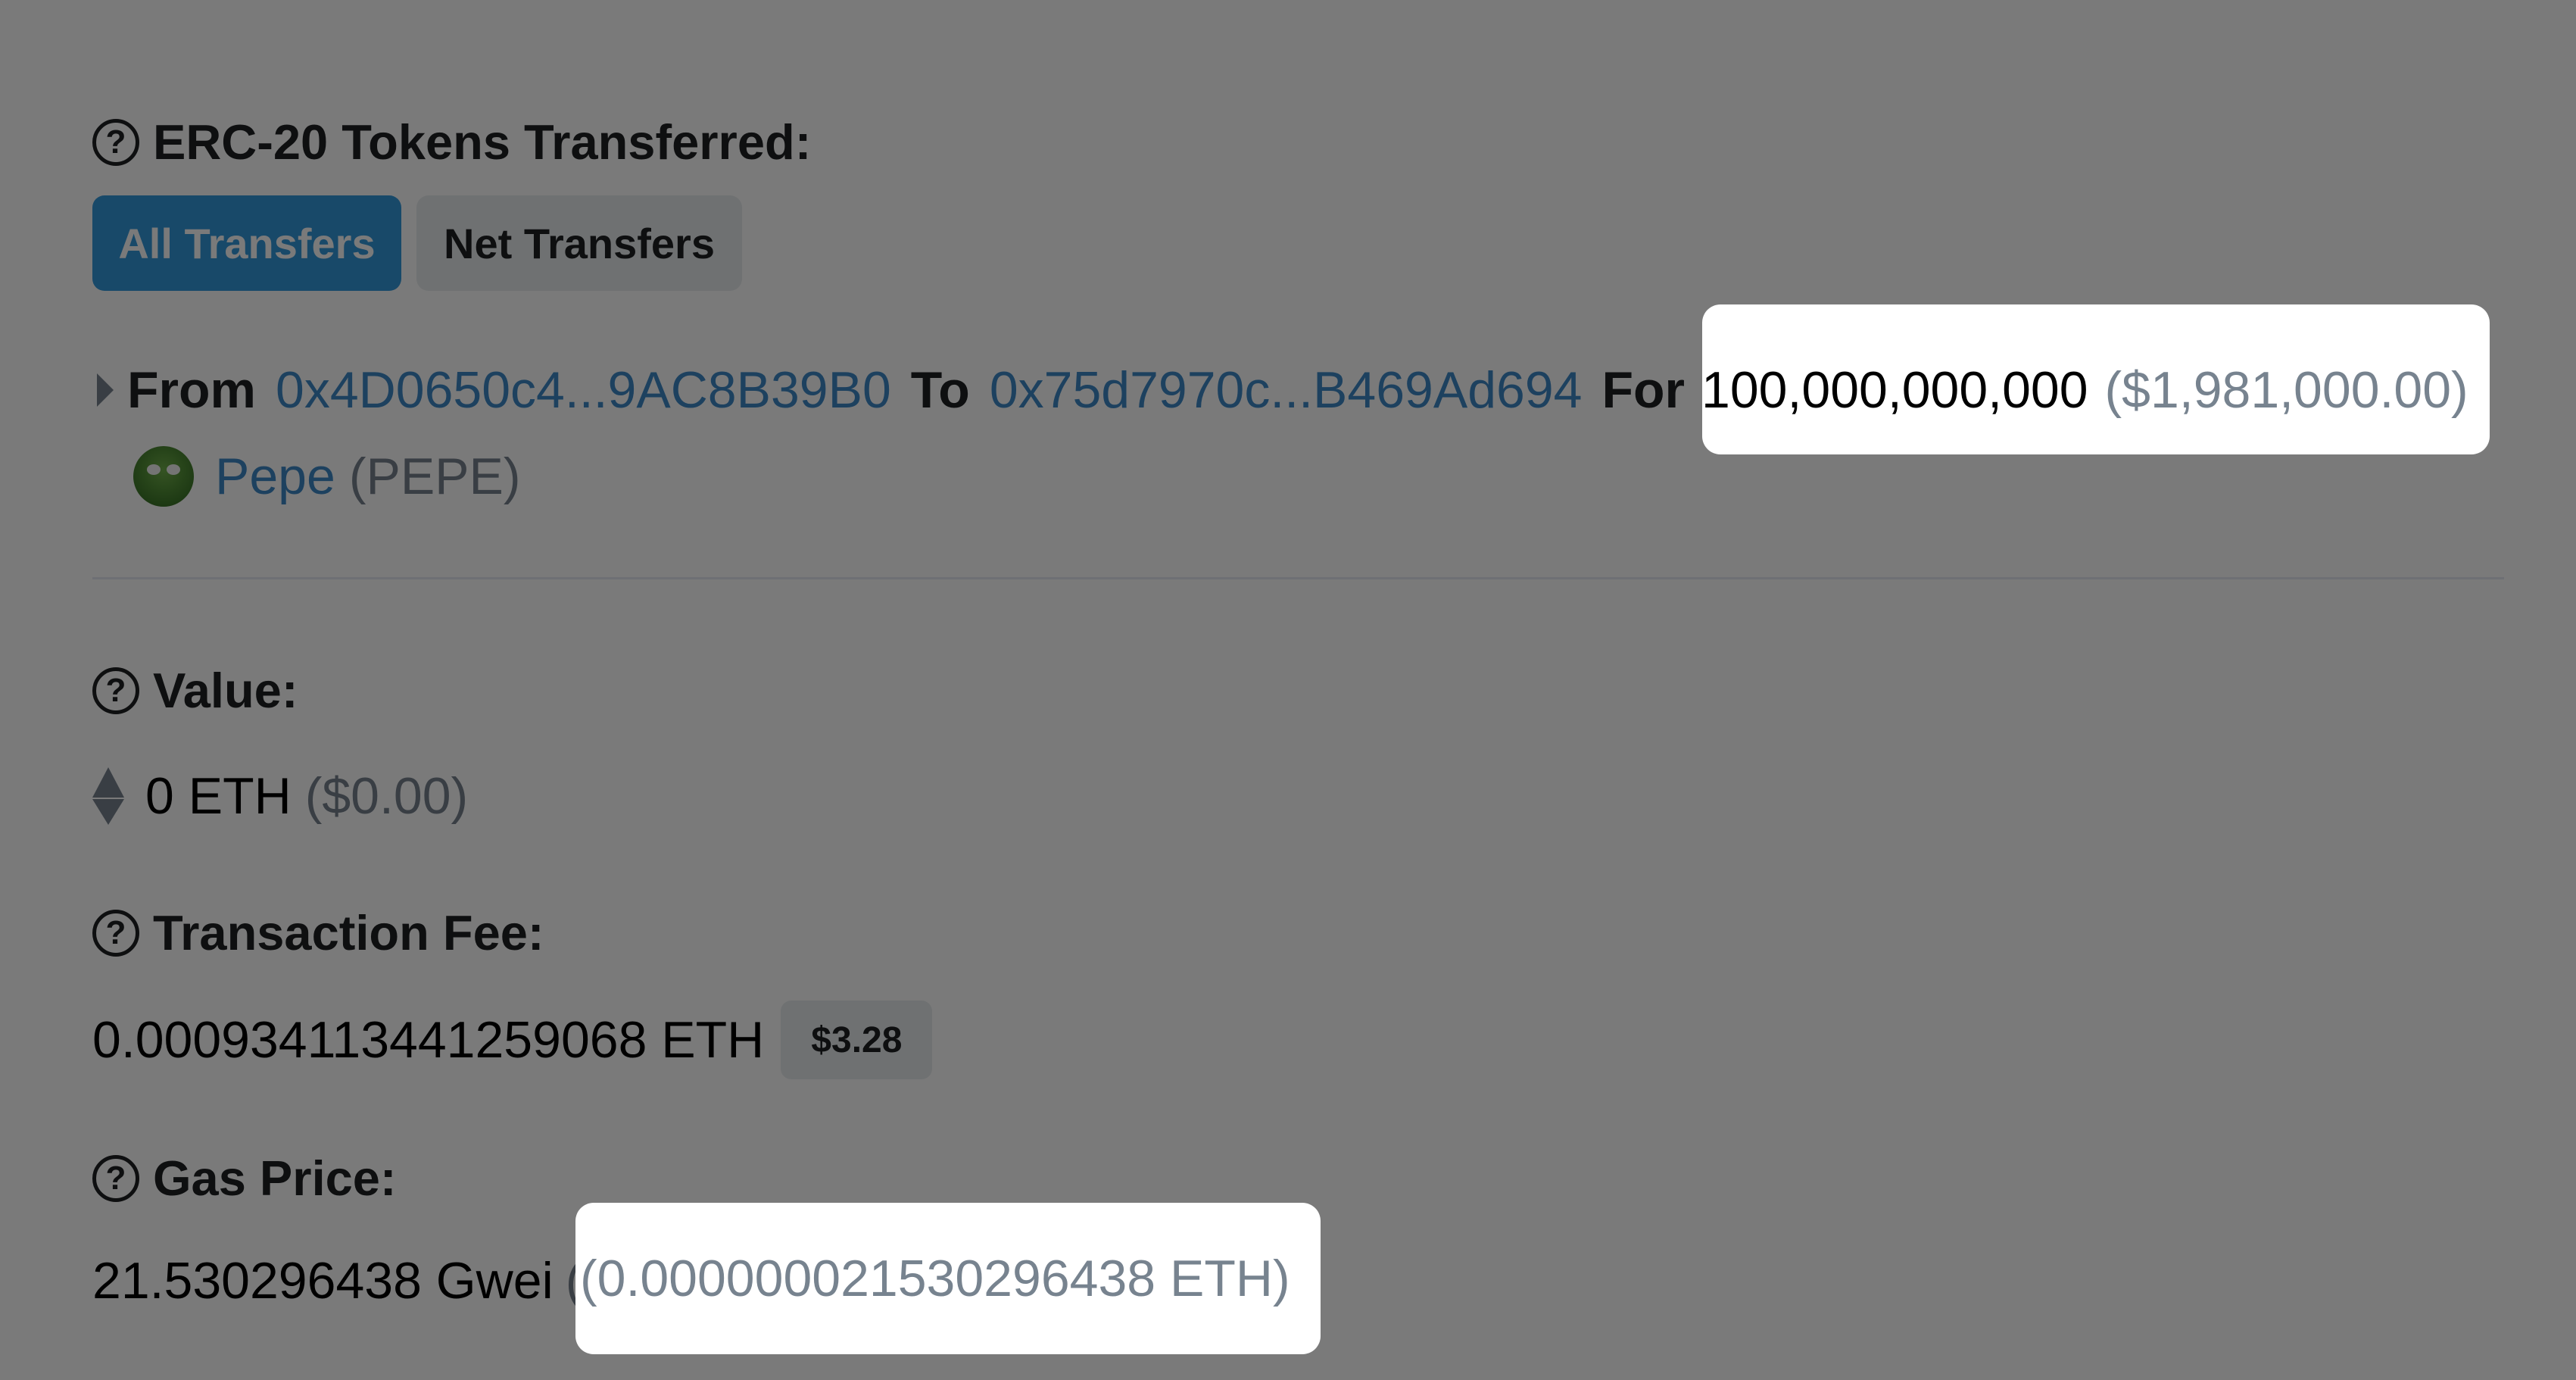 This screenshot has height=1380, width=2576. I want to click on gas-price-heading: ? Gas Price:, so click(244, 1178).